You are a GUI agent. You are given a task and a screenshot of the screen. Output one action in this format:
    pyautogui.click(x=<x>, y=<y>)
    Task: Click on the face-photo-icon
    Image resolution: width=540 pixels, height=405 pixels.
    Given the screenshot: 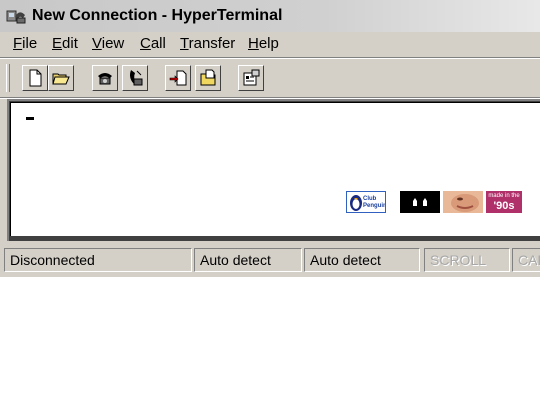 What is the action you would take?
    pyautogui.click(x=463, y=202)
    